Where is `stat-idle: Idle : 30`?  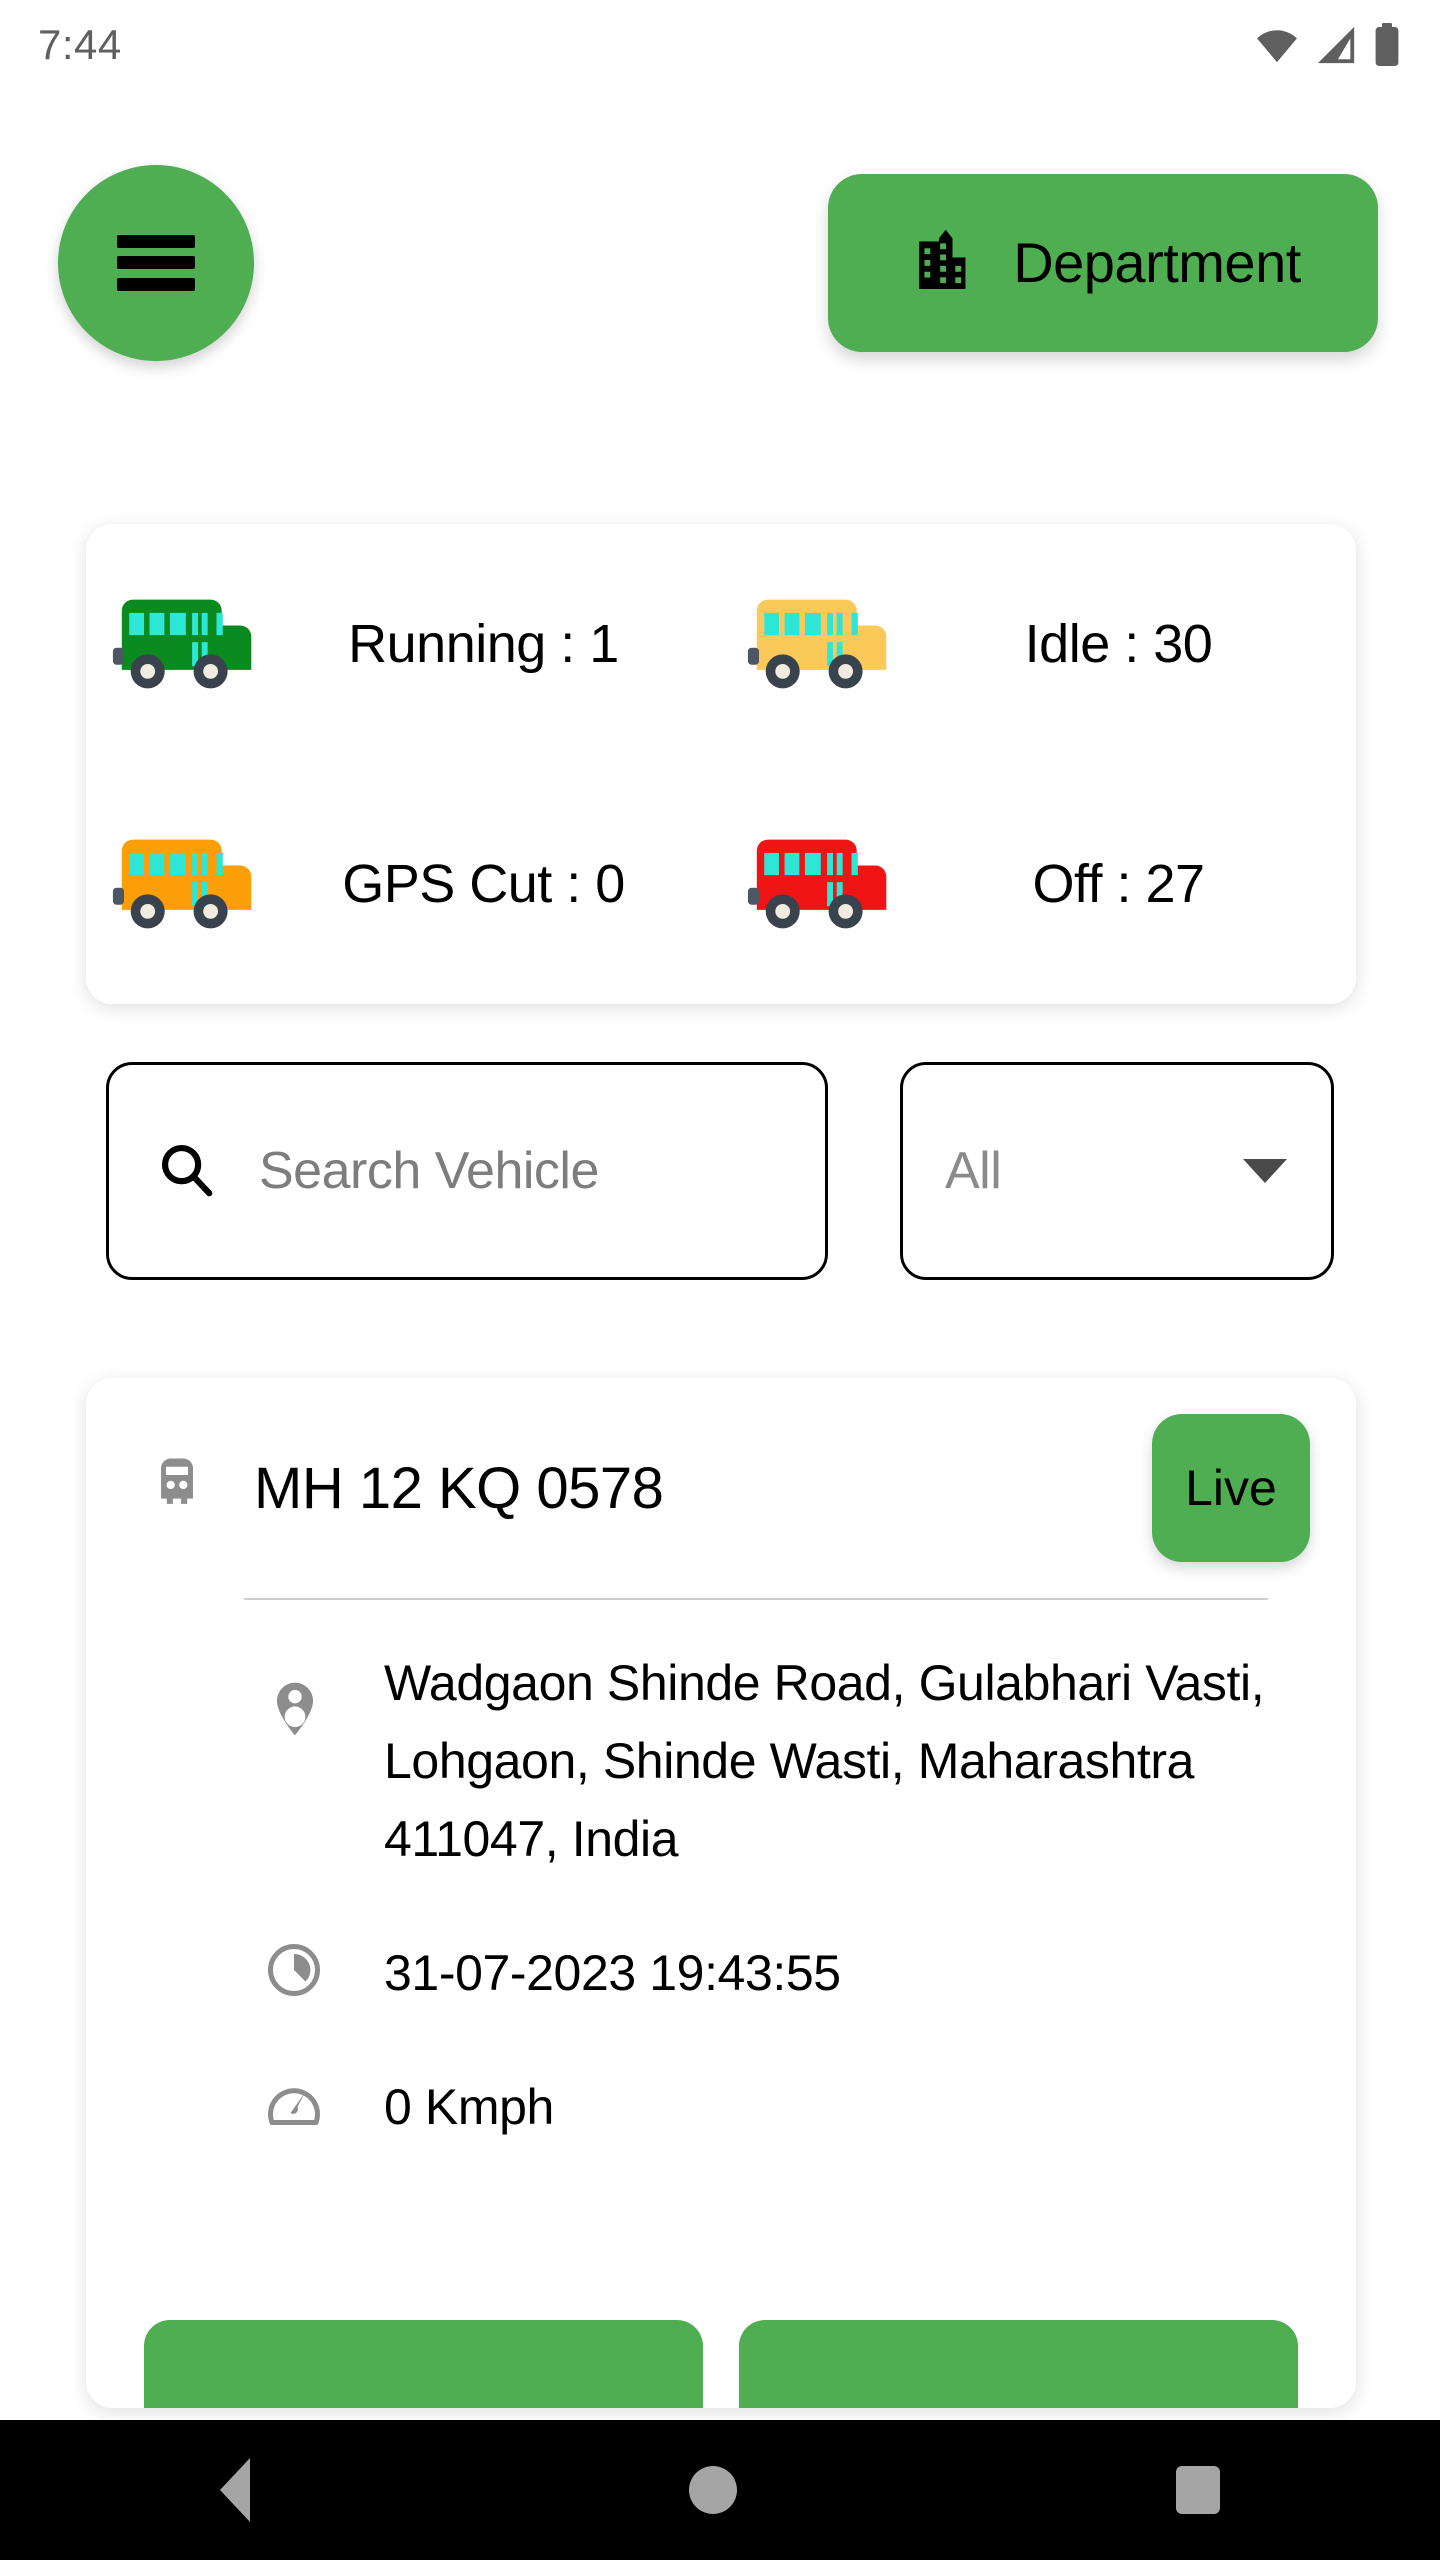
stat-idle: Idle : 30 is located at coordinates (1038, 644).